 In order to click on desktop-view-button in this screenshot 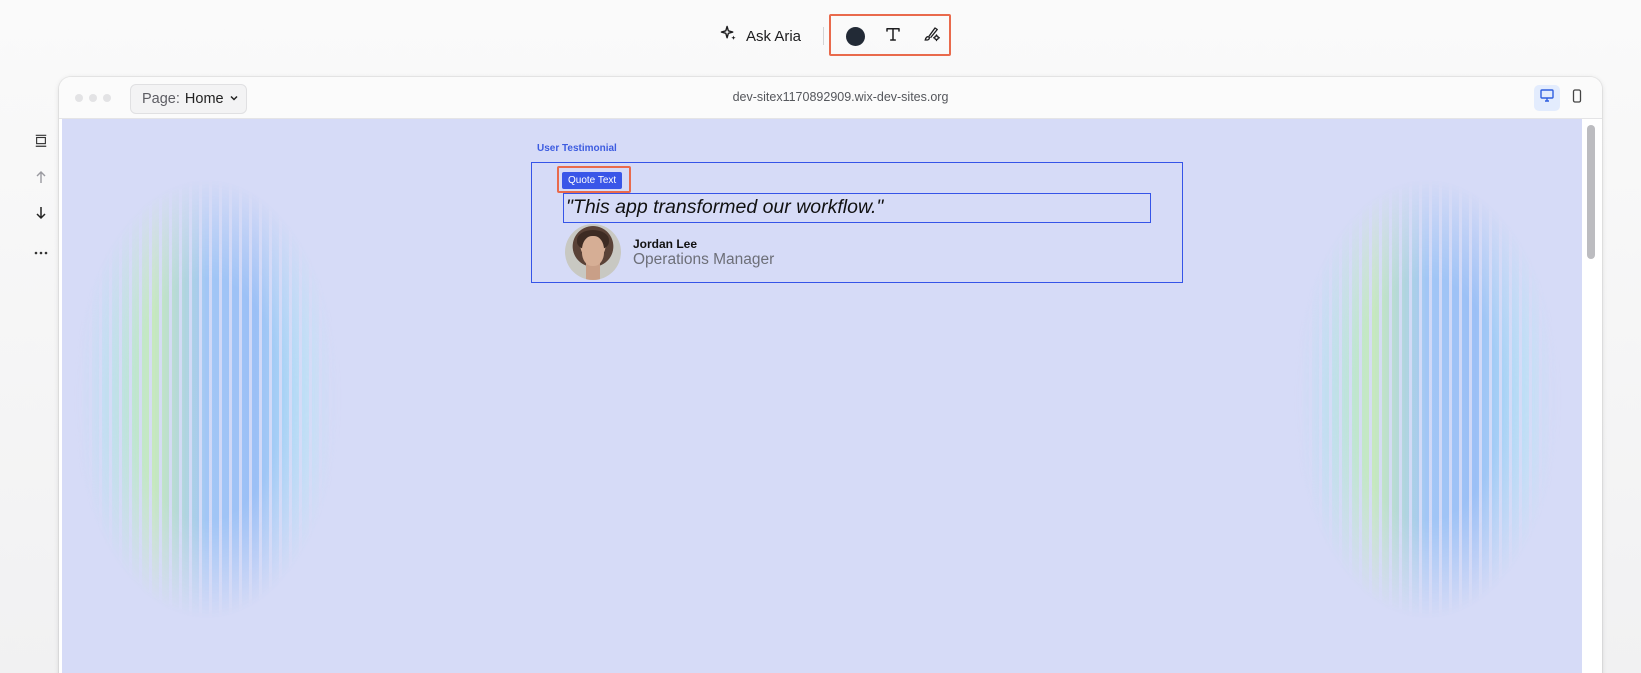, I will do `click(1547, 98)`.